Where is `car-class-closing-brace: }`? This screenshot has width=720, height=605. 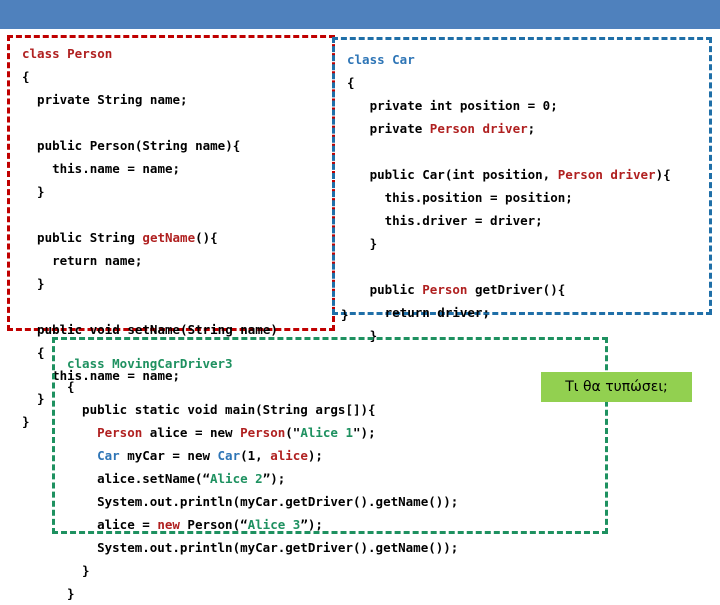 car-class-closing-brace: } is located at coordinates (345, 314).